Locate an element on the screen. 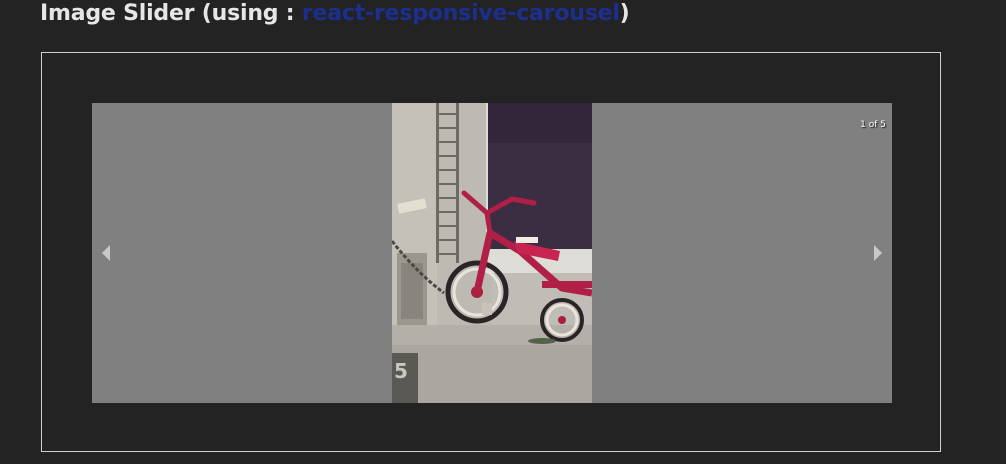 The image size is (1006, 464). chevron-left-icon is located at coordinates (106, 253).